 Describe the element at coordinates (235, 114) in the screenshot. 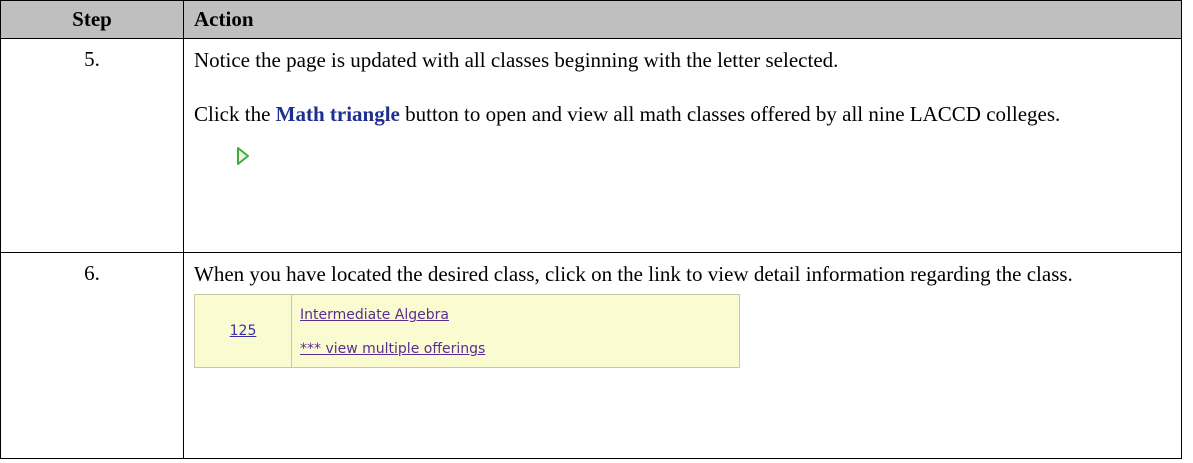

I see `instruction-text-part: Click the` at that location.